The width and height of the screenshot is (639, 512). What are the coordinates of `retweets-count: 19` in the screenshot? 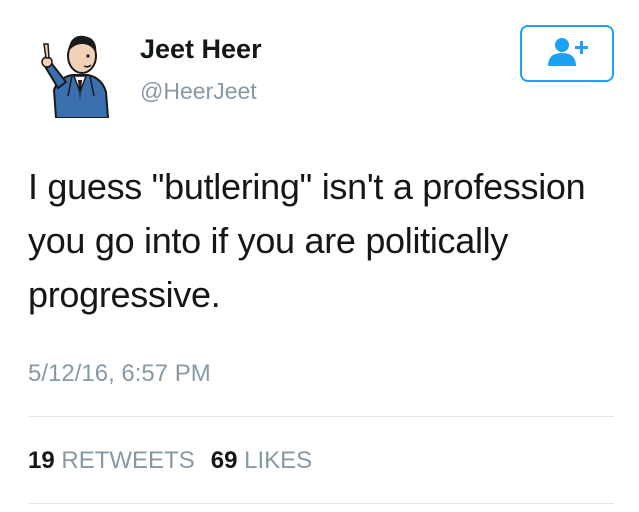 It's located at (41, 460).